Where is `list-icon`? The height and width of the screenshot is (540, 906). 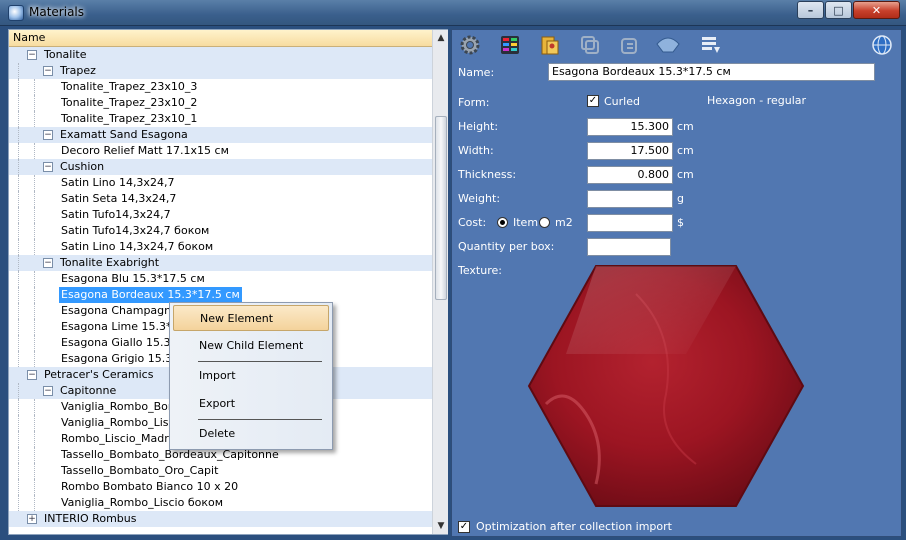
list-icon is located at coordinates (710, 45).